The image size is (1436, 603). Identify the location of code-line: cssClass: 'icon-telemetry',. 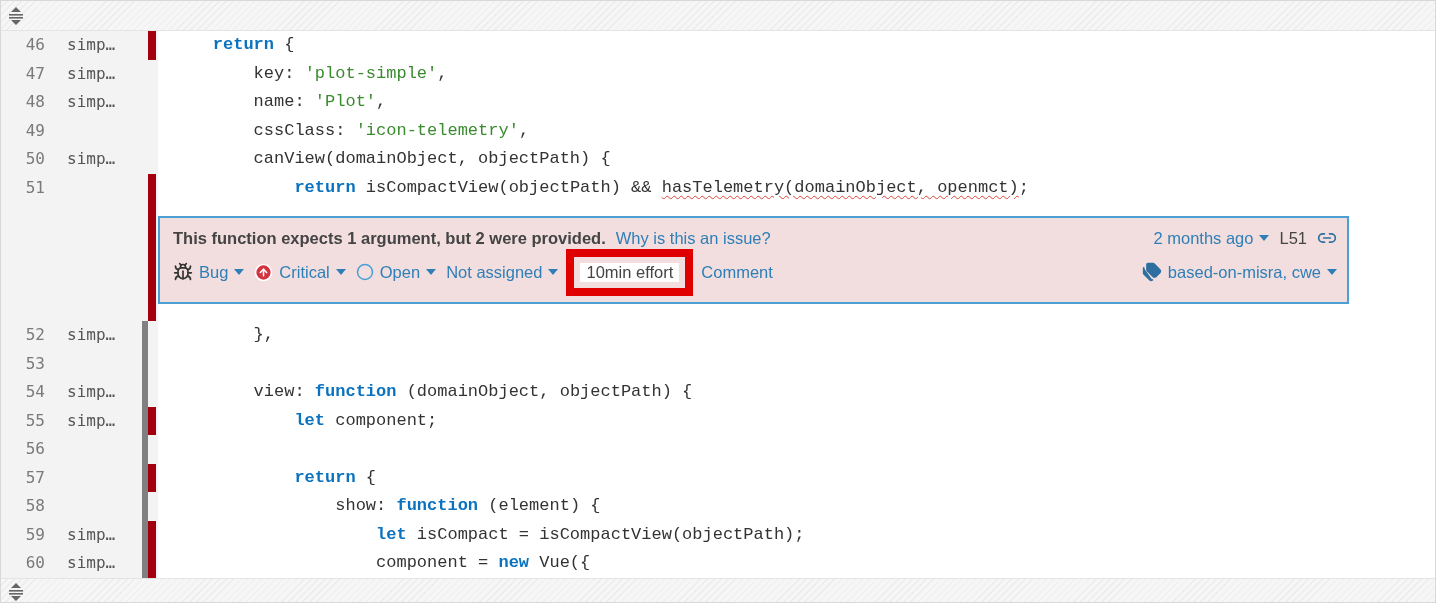
(391, 130).